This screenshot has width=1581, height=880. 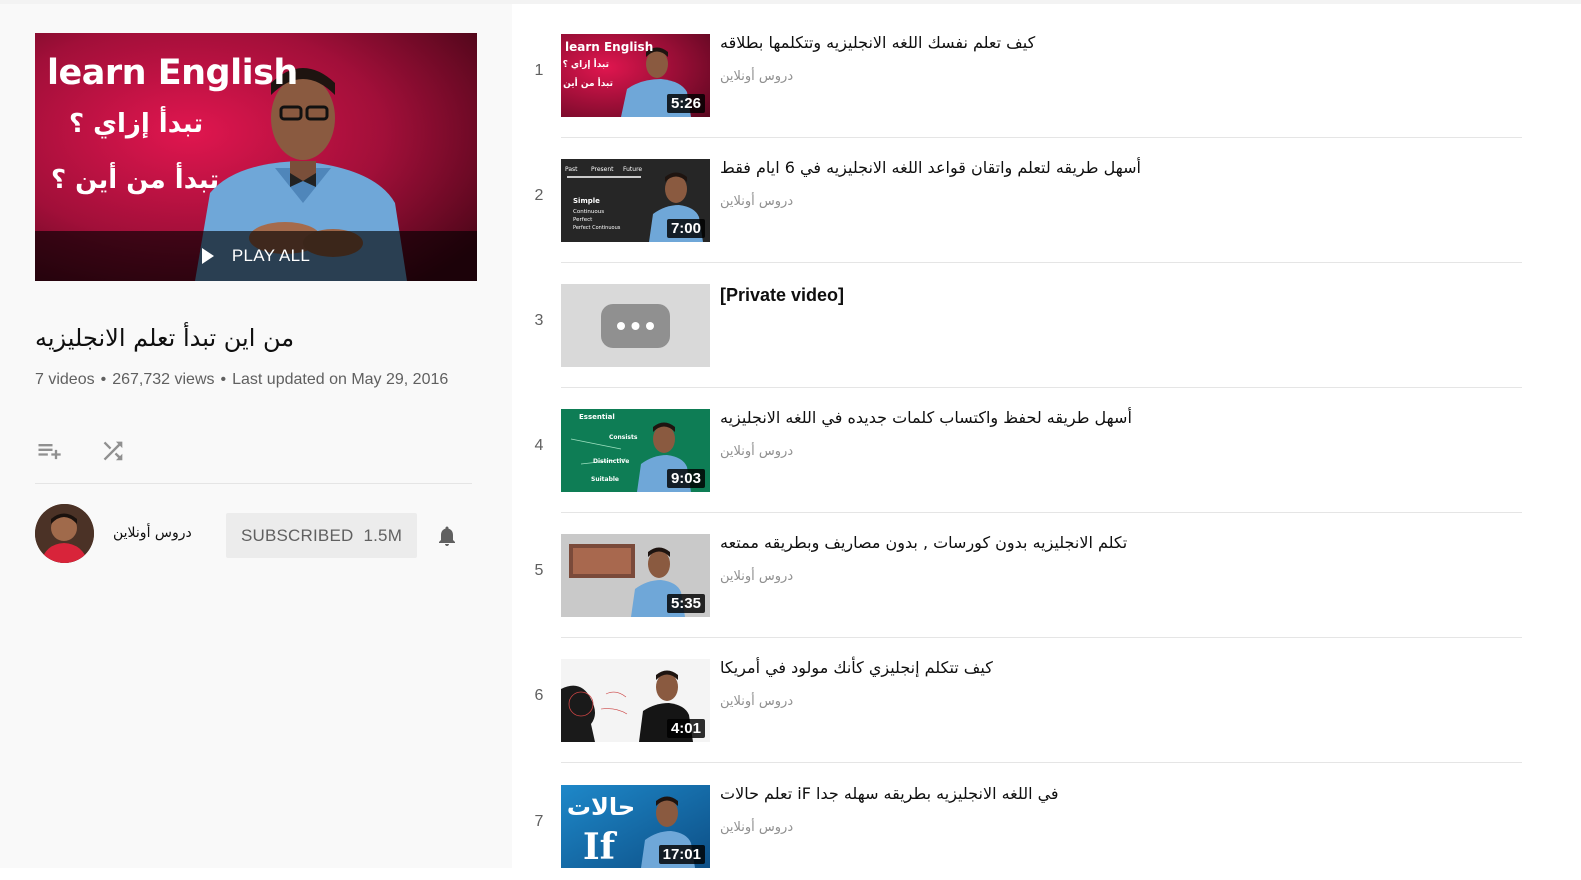 I want to click on video-count: 7 videos, so click(x=65, y=379).